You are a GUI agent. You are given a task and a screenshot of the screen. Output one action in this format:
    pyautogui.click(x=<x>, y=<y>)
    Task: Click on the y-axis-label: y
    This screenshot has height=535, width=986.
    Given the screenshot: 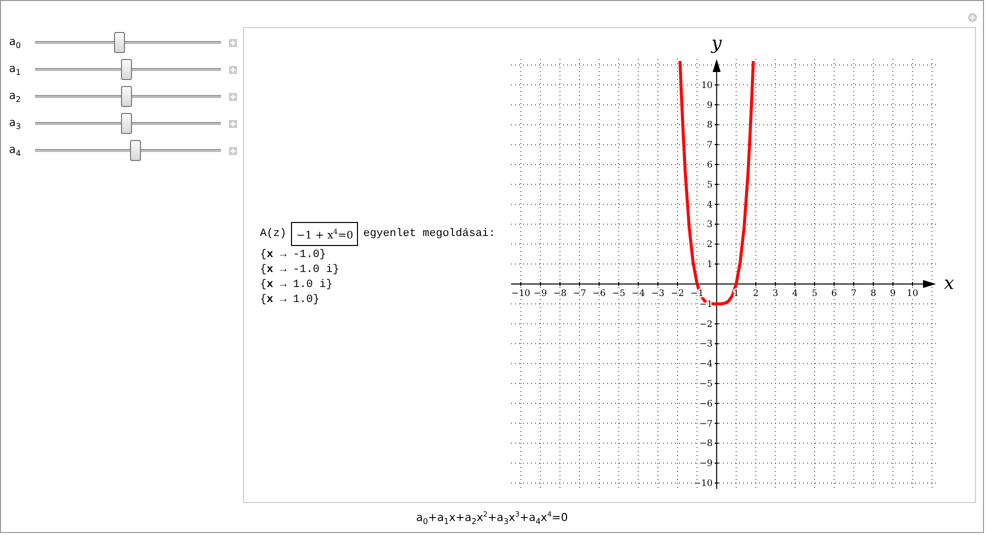 What is the action you would take?
    pyautogui.click(x=717, y=43)
    